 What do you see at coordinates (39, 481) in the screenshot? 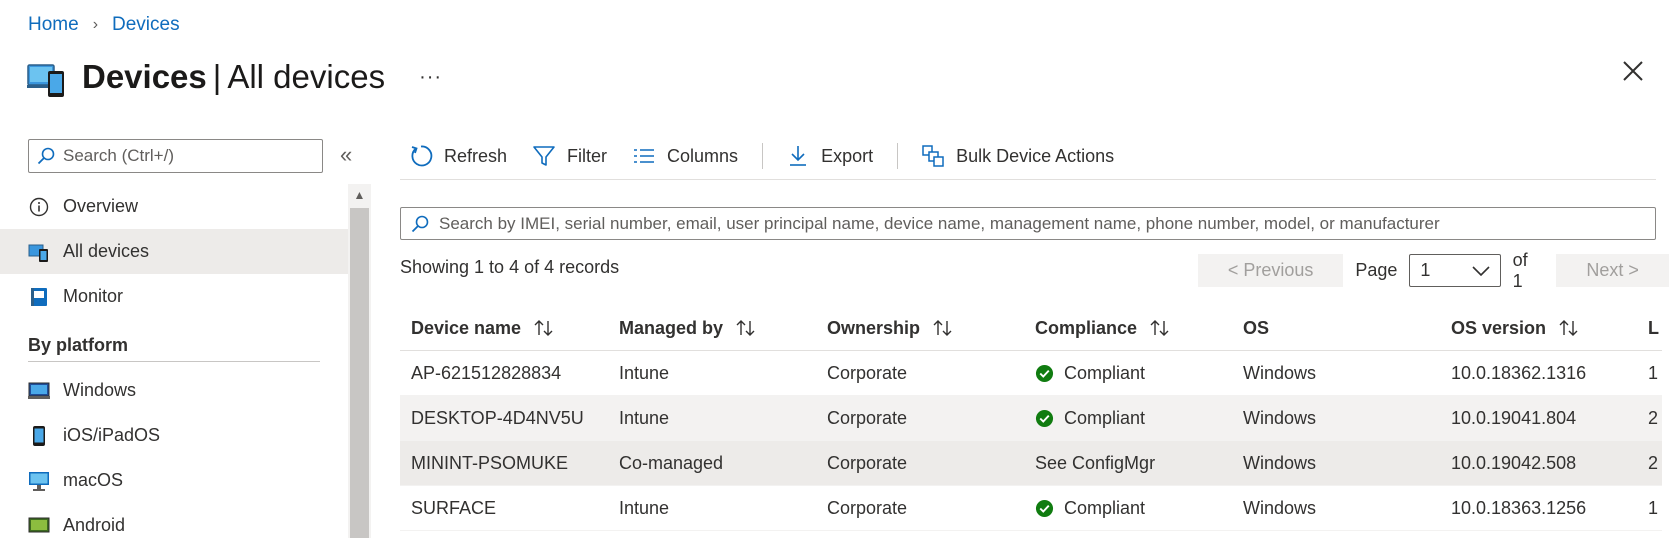
I see `desktop-icon` at bounding box center [39, 481].